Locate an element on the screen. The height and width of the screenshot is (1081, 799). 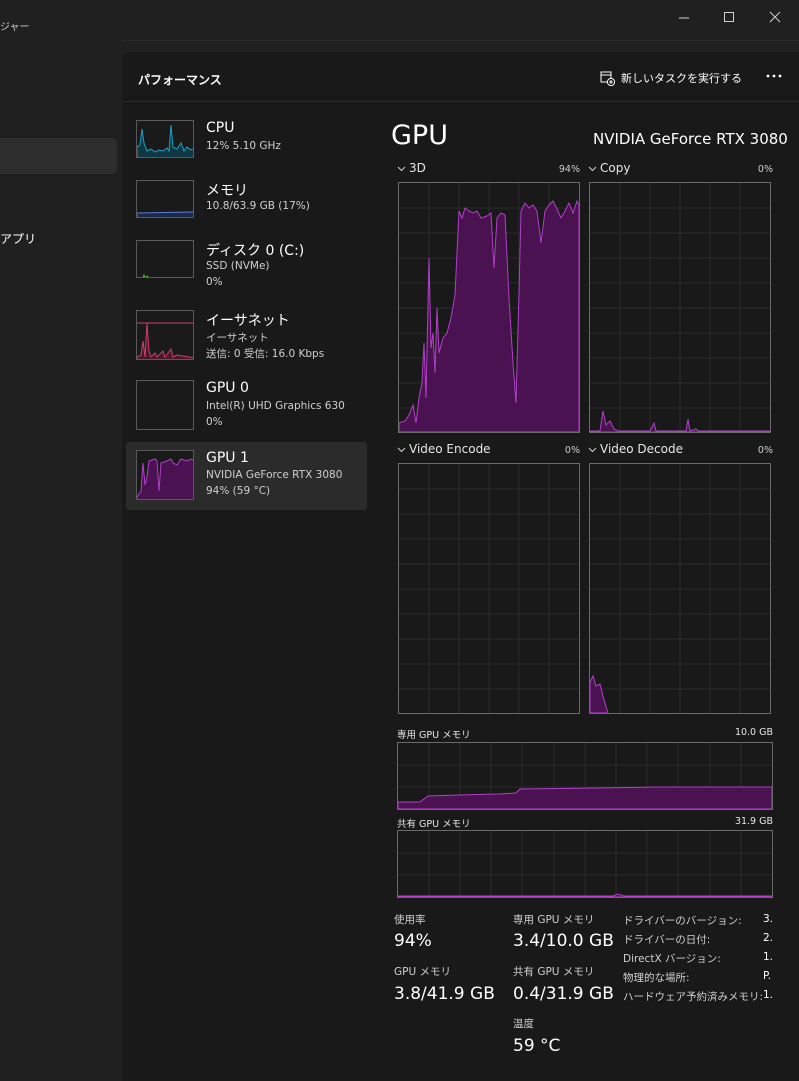
engine-percent: 94% is located at coordinates (569, 169).